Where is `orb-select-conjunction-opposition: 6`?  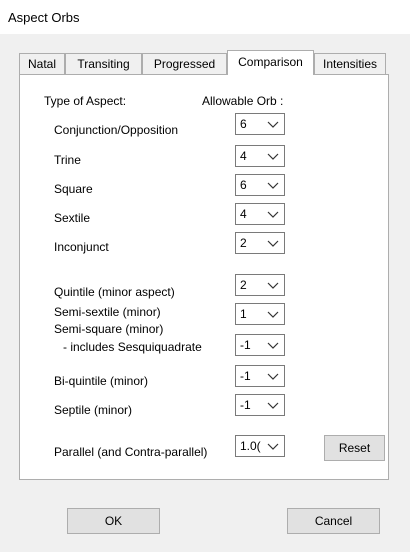
orb-select-conjunction-opposition: 6 is located at coordinates (260, 124).